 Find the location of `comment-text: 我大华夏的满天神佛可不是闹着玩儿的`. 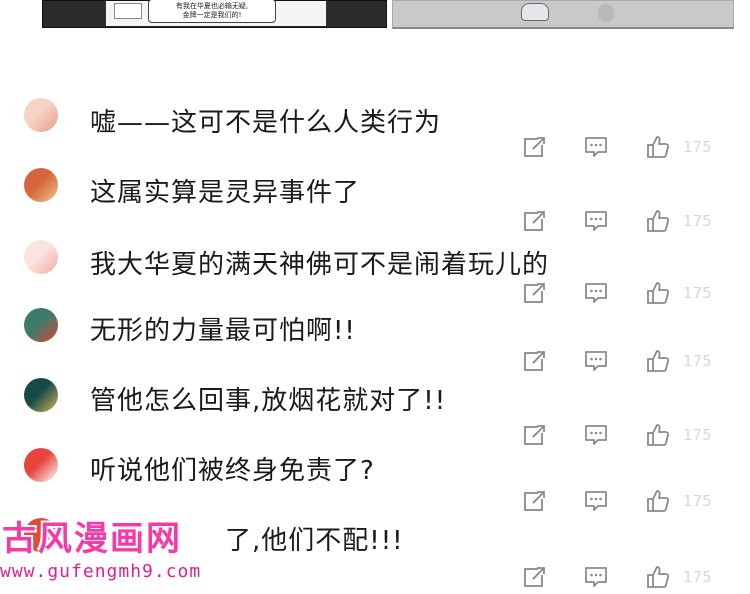

comment-text: 我大华夏的满天神佛可不是闹着玩儿的 is located at coordinates (320, 265).